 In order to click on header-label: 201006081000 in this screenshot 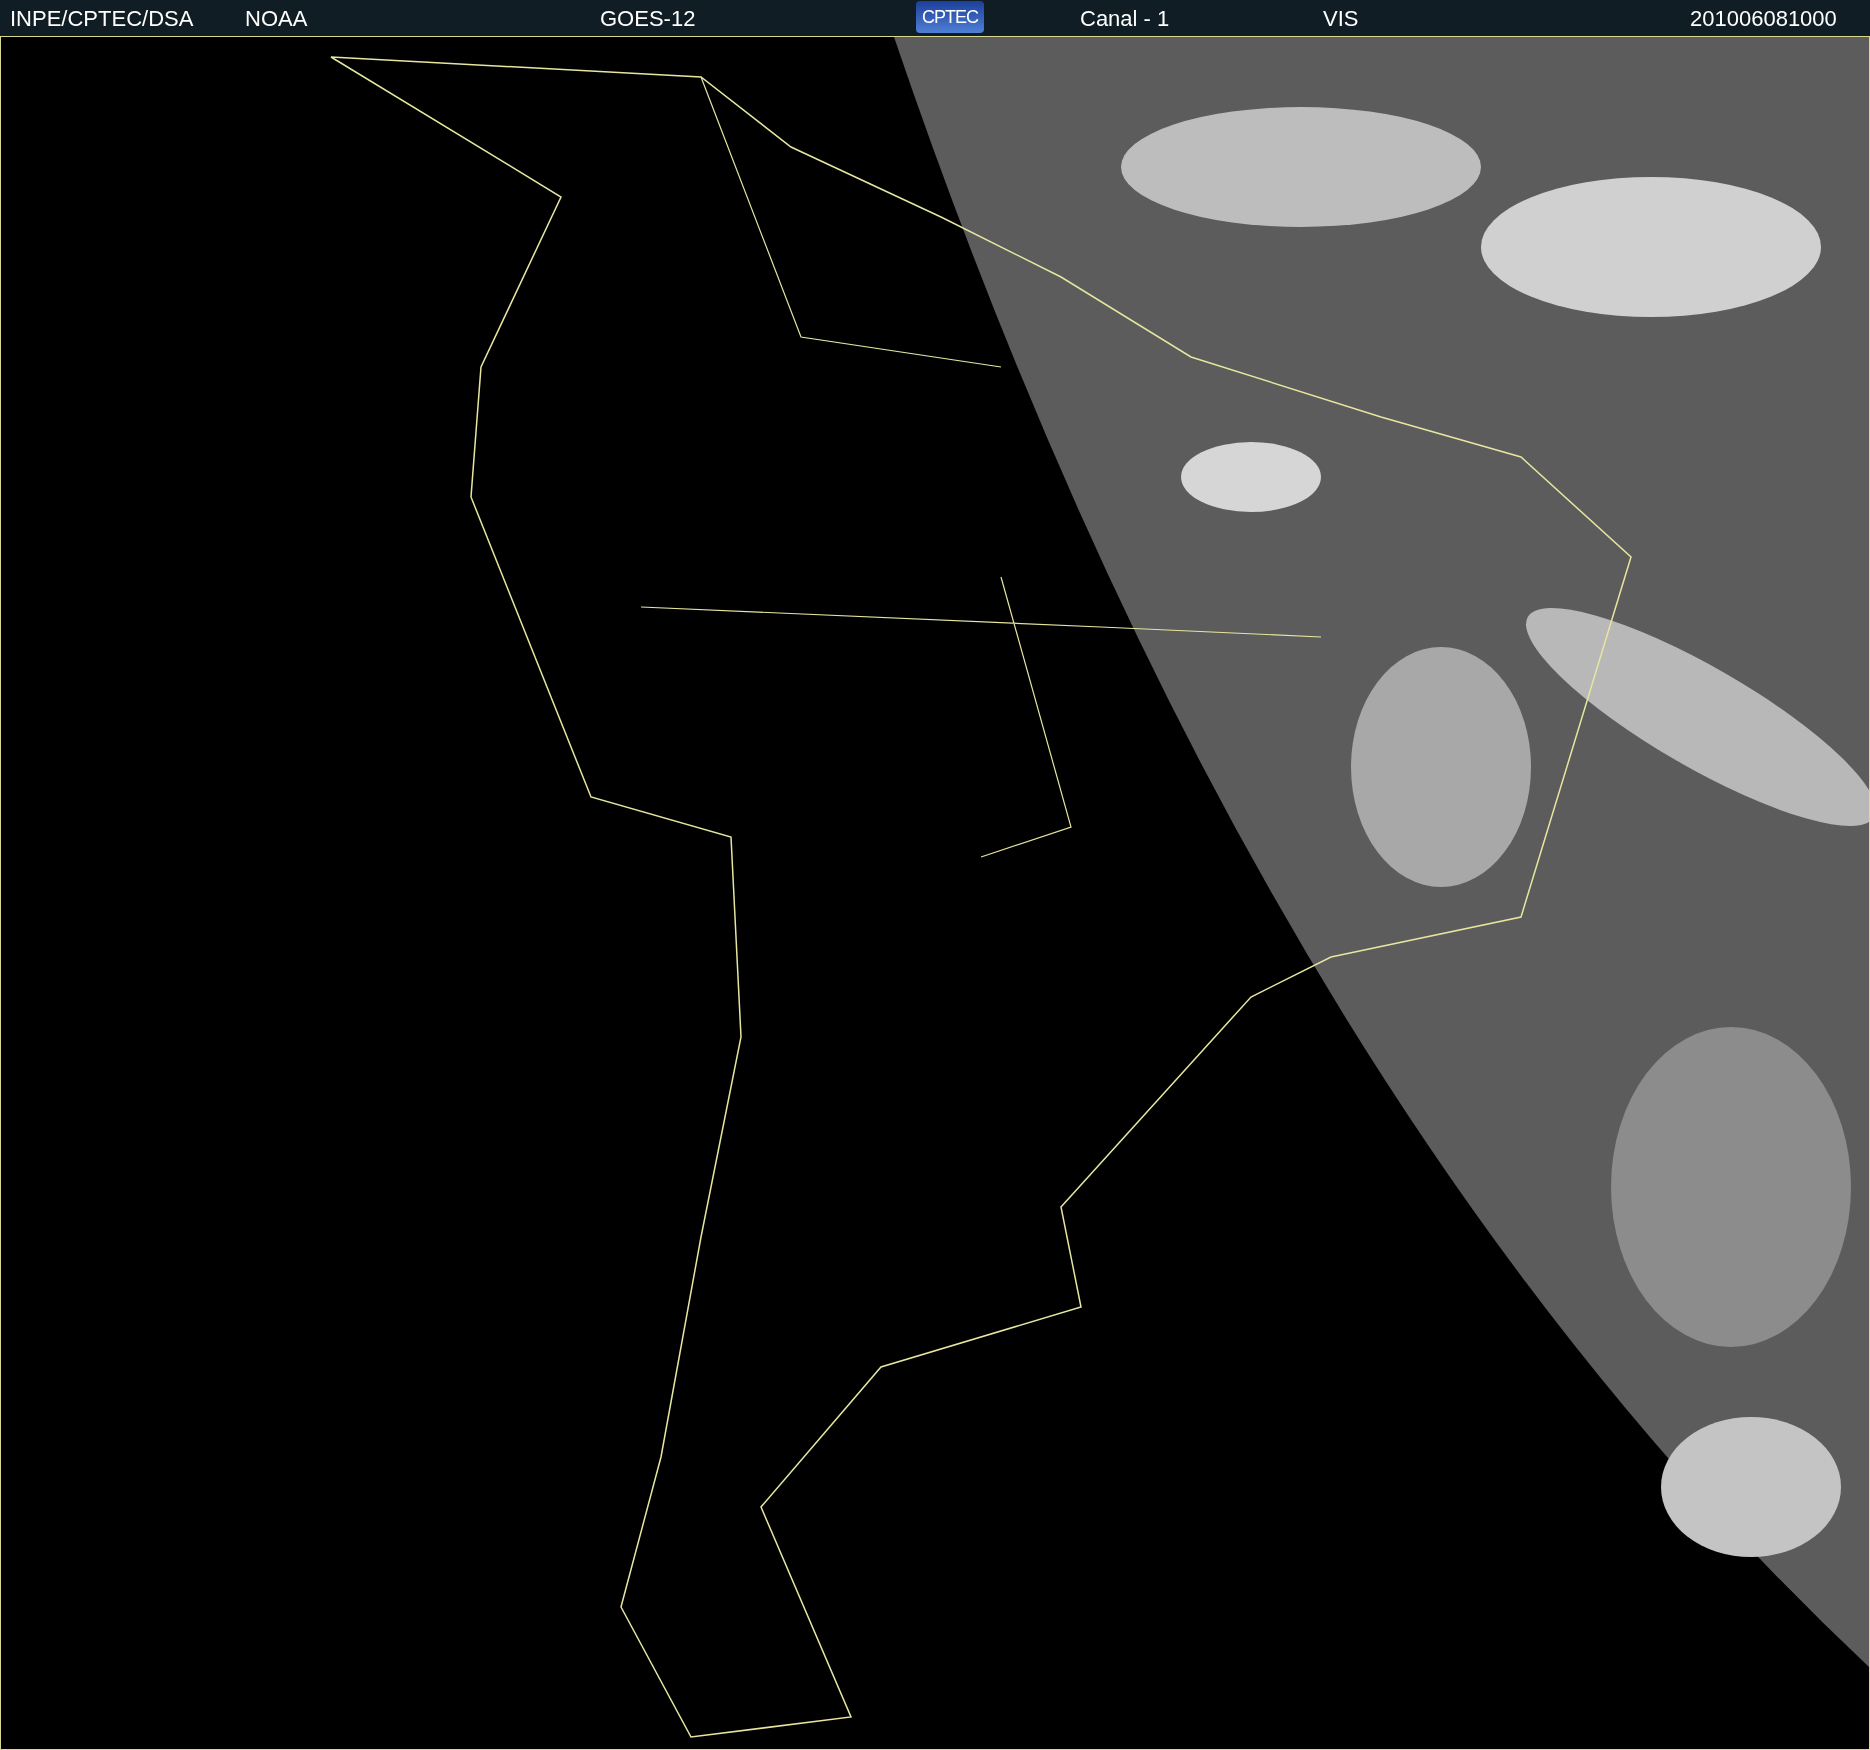, I will do `click(1763, 19)`.